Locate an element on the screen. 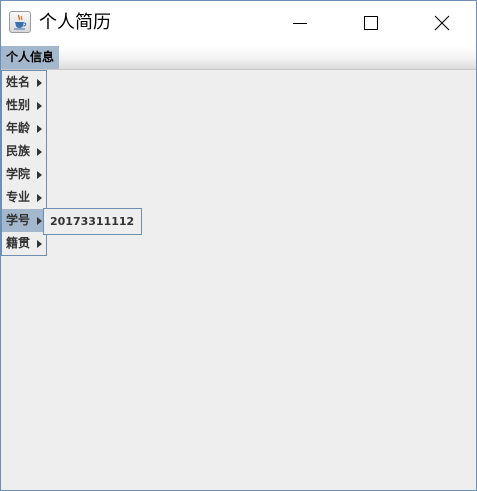 The height and width of the screenshot is (491, 477). menu-item-name: 姓名 is located at coordinates (24, 82).